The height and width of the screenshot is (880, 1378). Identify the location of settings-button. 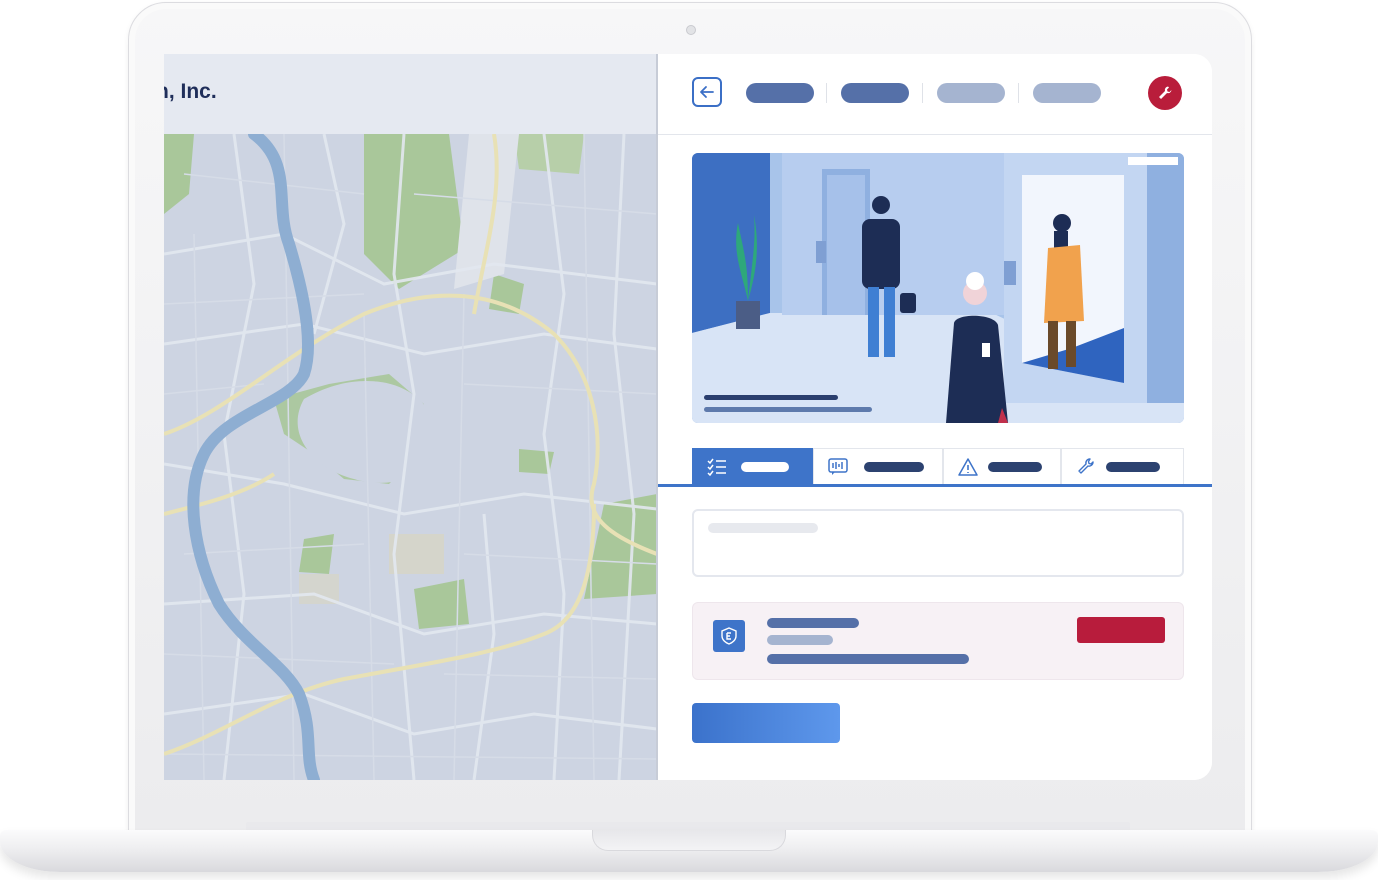
(1165, 93).